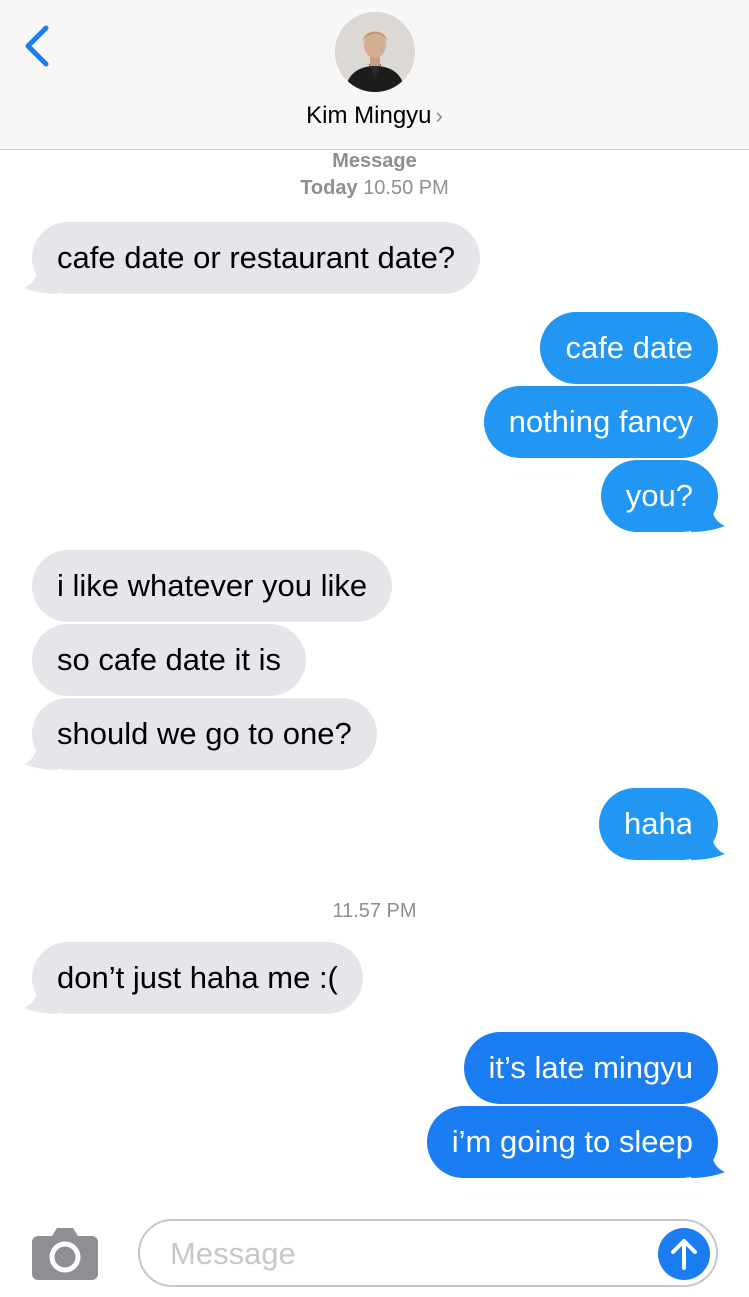  Describe the element at coordinates (572, 1142) in the screenshot. I see `message-bubble-outgoing: i’m going to sleep` at that location.